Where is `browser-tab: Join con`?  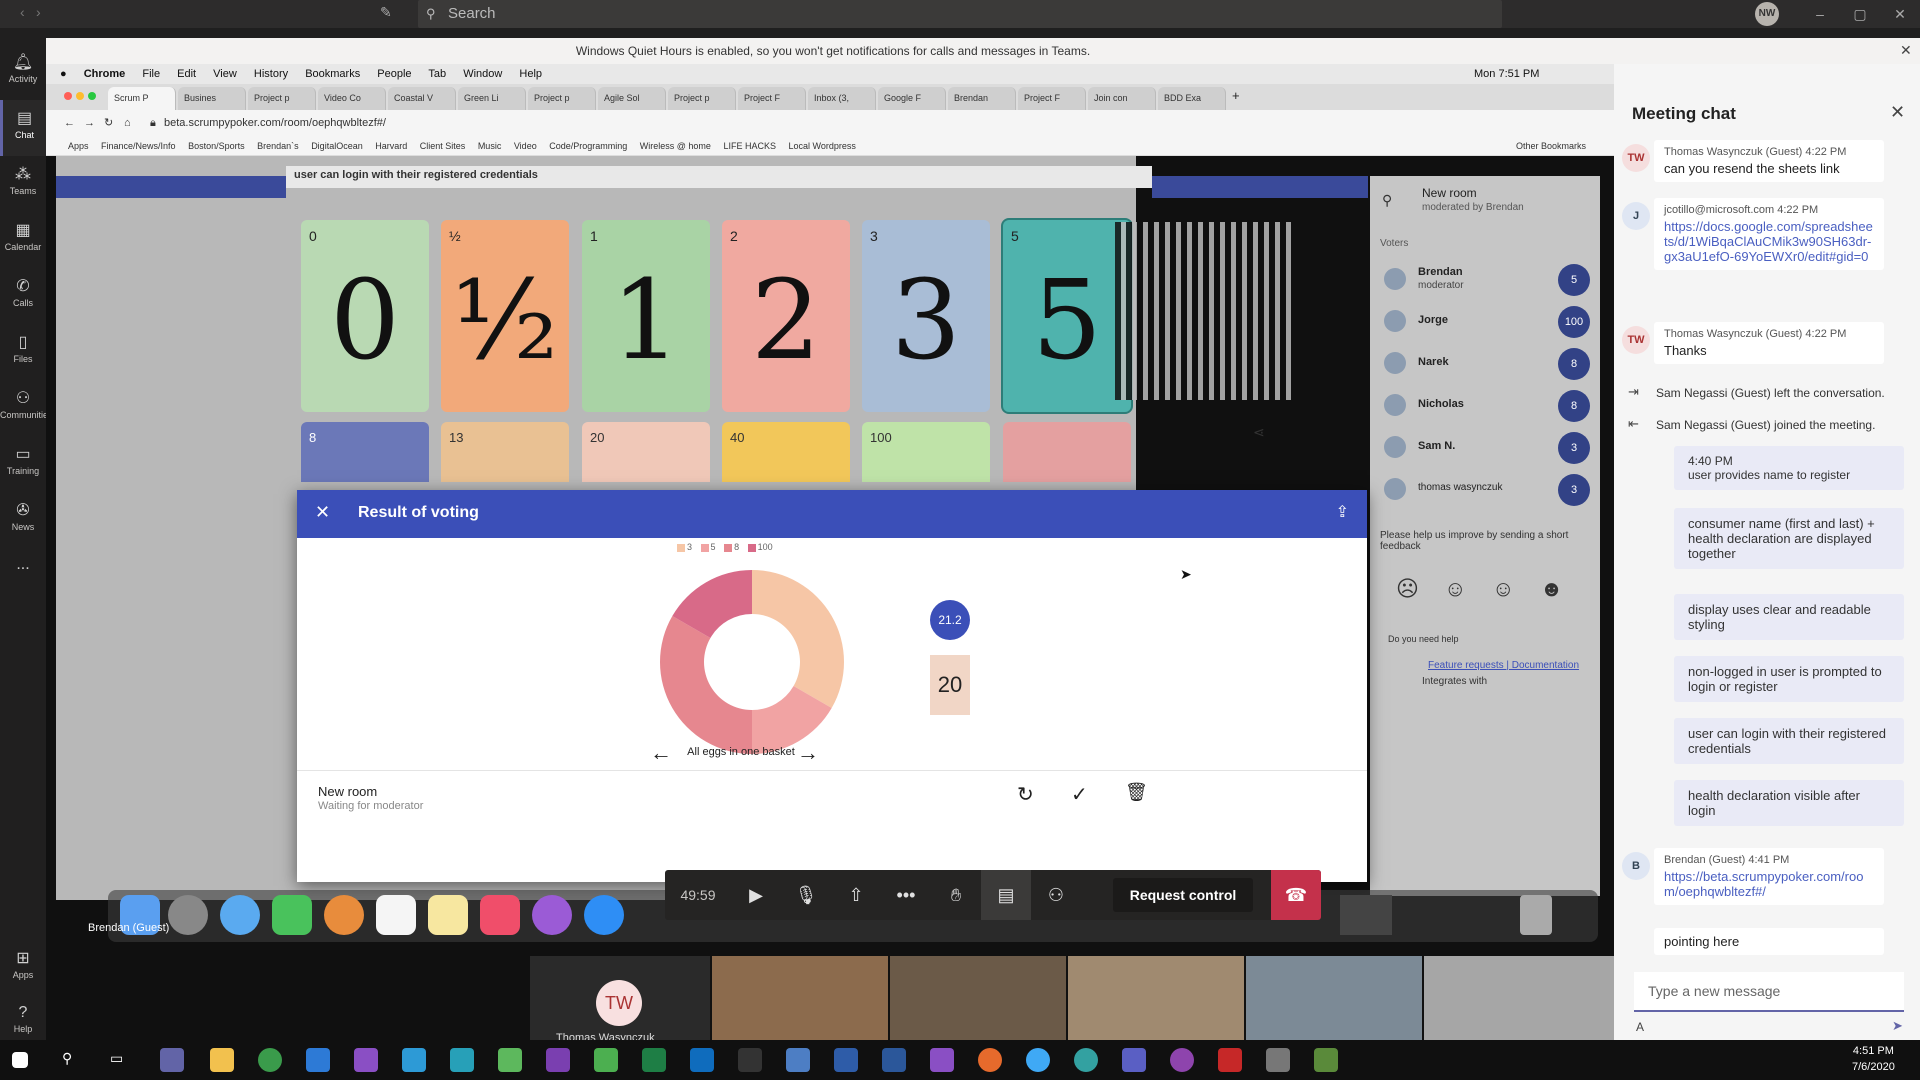
browser-tab: Join con is located at coordinates (1122, 98).